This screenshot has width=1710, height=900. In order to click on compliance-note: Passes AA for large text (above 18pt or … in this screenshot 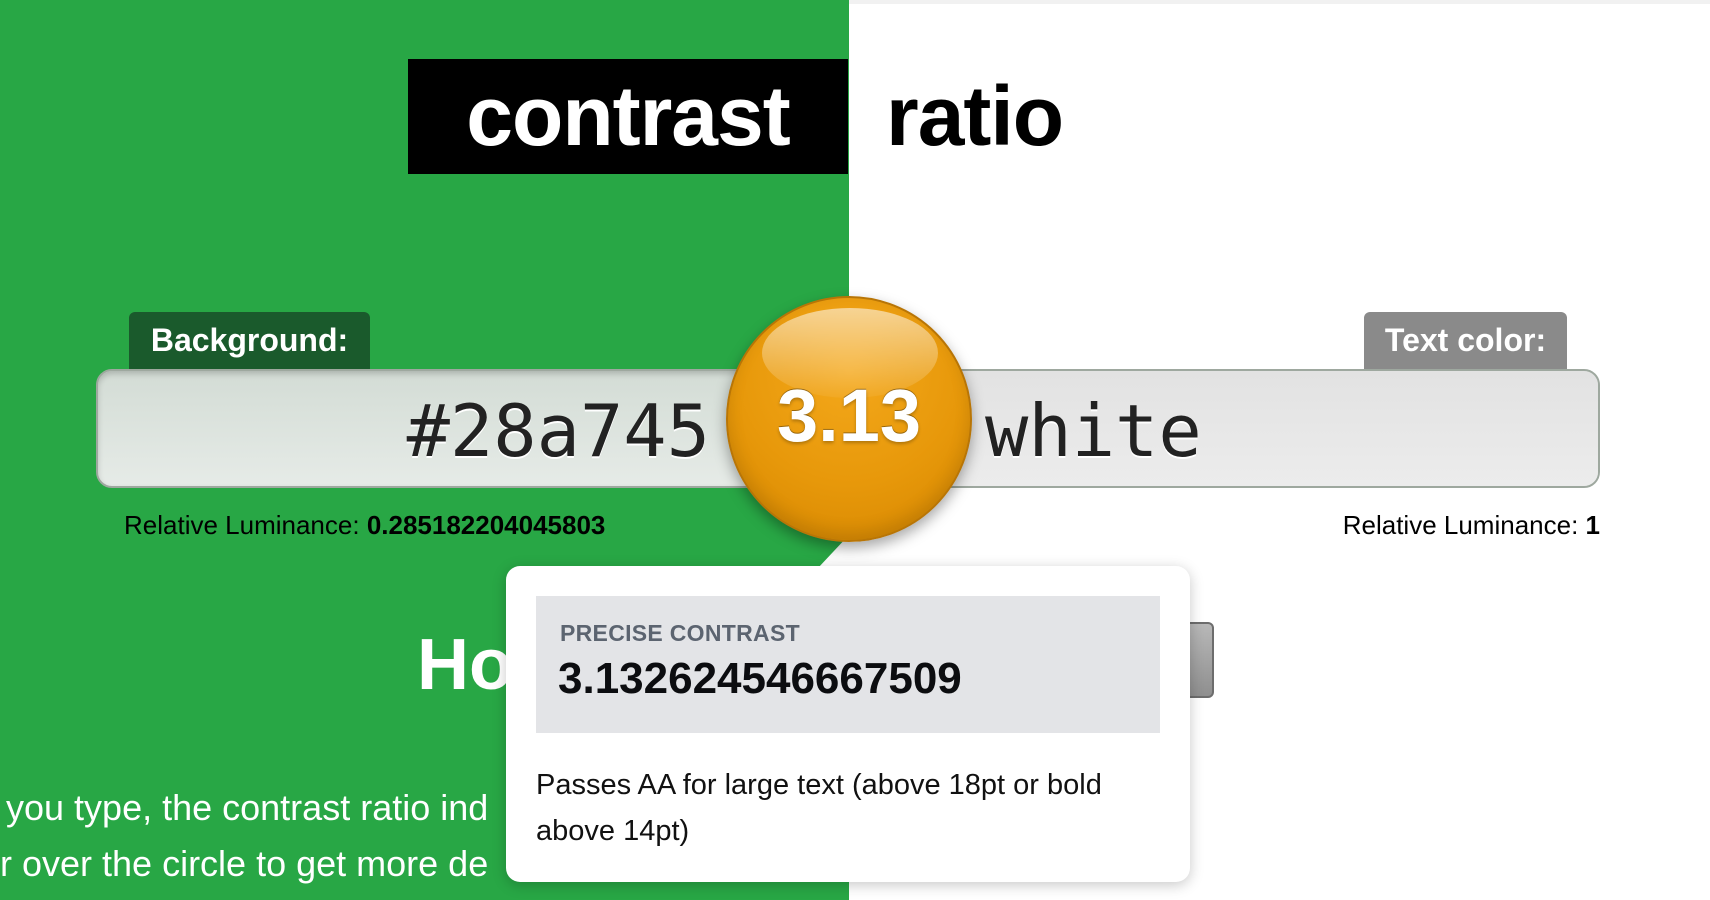, I will do `click(819, 808)`.